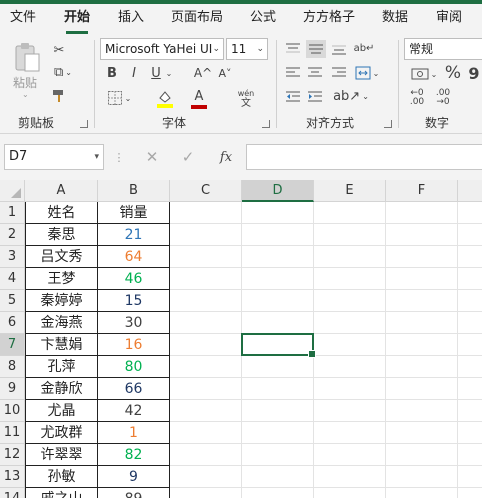 The width and height of the screenshot is (482, 498). Describe the element at coordinates (84, 124) in the screenshot. I see `clipboard-launcher-icon` at that location.